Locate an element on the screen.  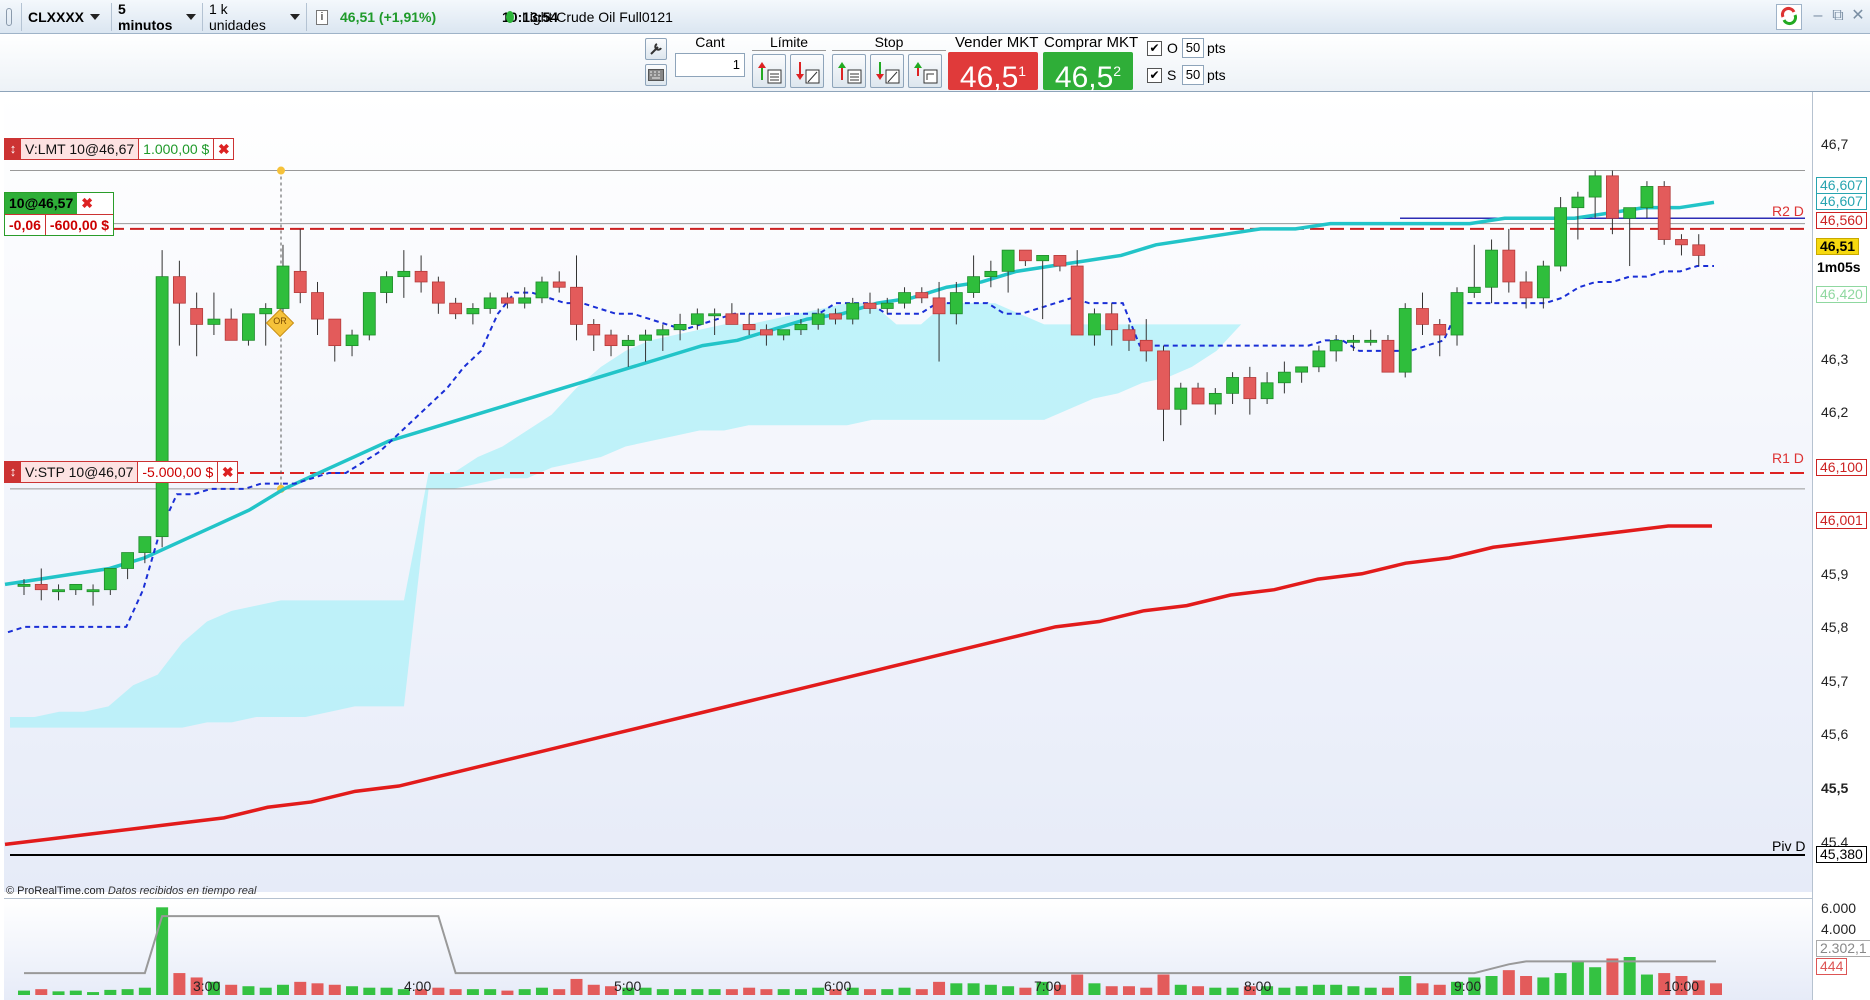
x-tick: 4:00 is located at coordinates (418, 986).